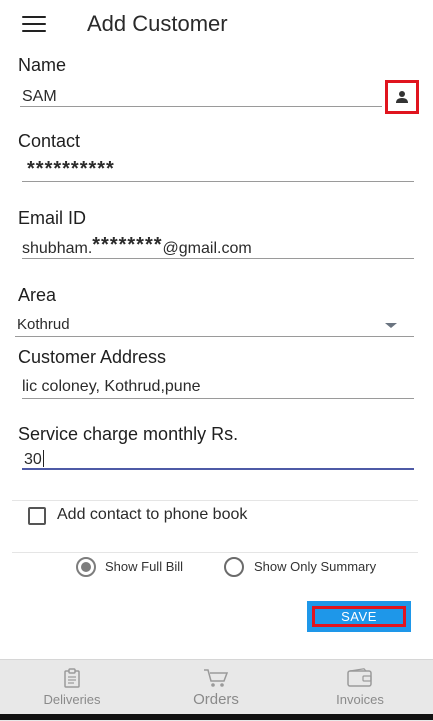  Describe the element at coordinates (52, 218) in the screenshot. I see `email-label: Email ID` at that location.